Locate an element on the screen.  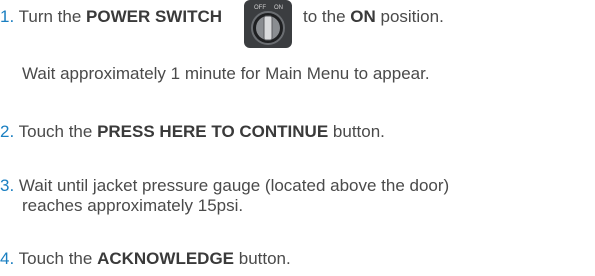
step-number: 4. is located at coordinates (7, 258).